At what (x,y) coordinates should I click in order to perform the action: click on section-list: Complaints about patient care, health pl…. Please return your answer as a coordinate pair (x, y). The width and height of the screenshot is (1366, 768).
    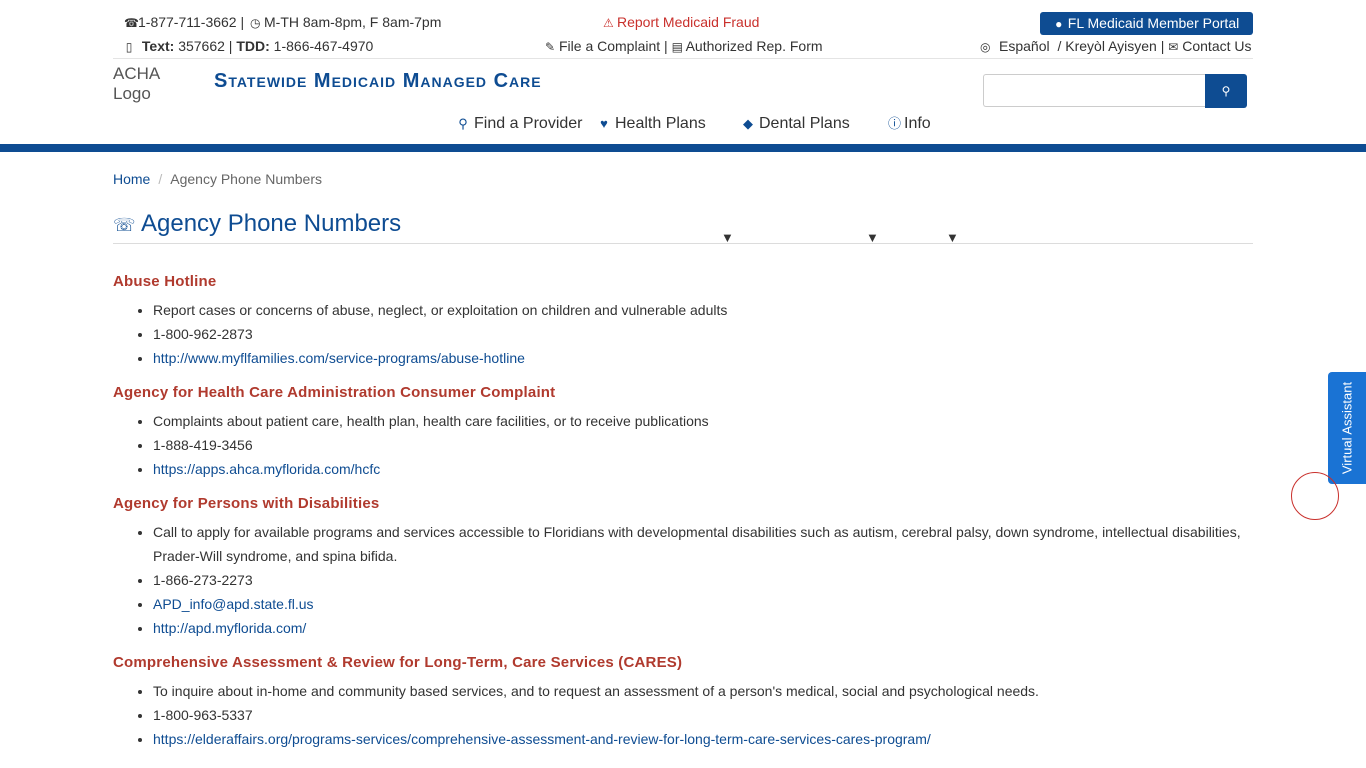
    Looking at the image, I should click on (683, 445).